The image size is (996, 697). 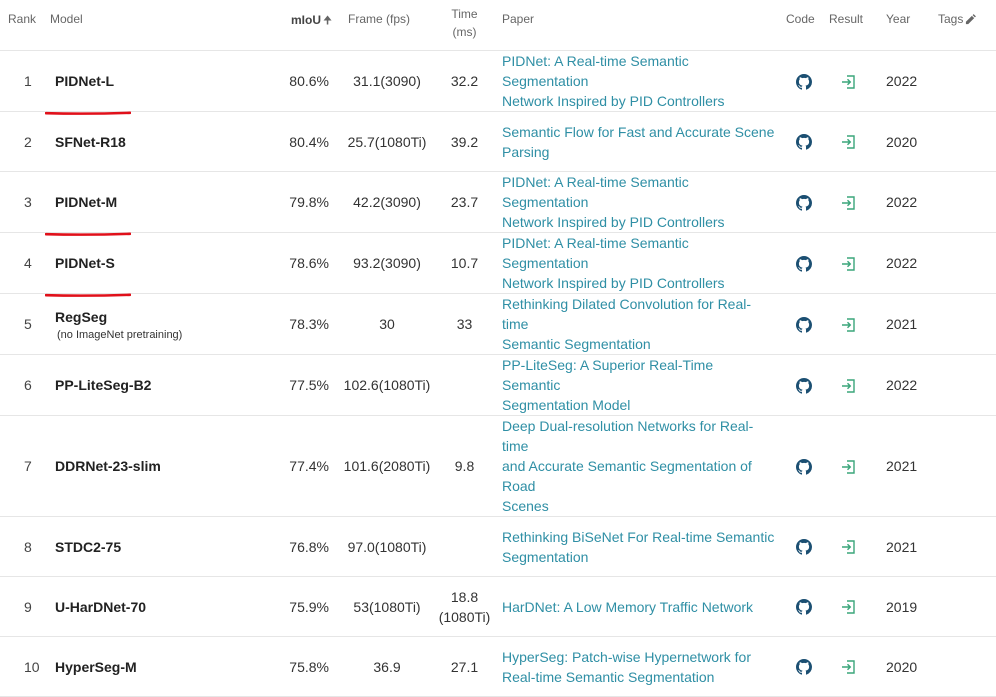 What do you see at coordinates (90, 142) in the screenshot?
I see `model-name: SFNet-R18` at bounding box center [90, 142].